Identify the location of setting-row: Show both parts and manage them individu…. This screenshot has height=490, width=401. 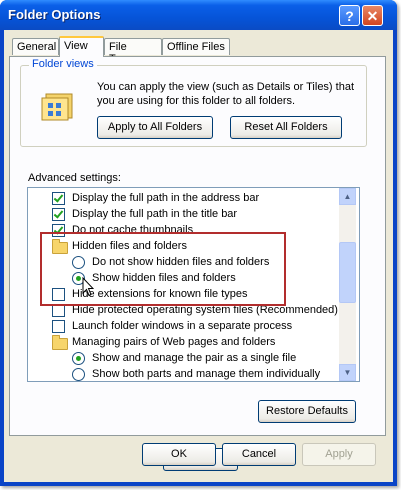
(183, 373).